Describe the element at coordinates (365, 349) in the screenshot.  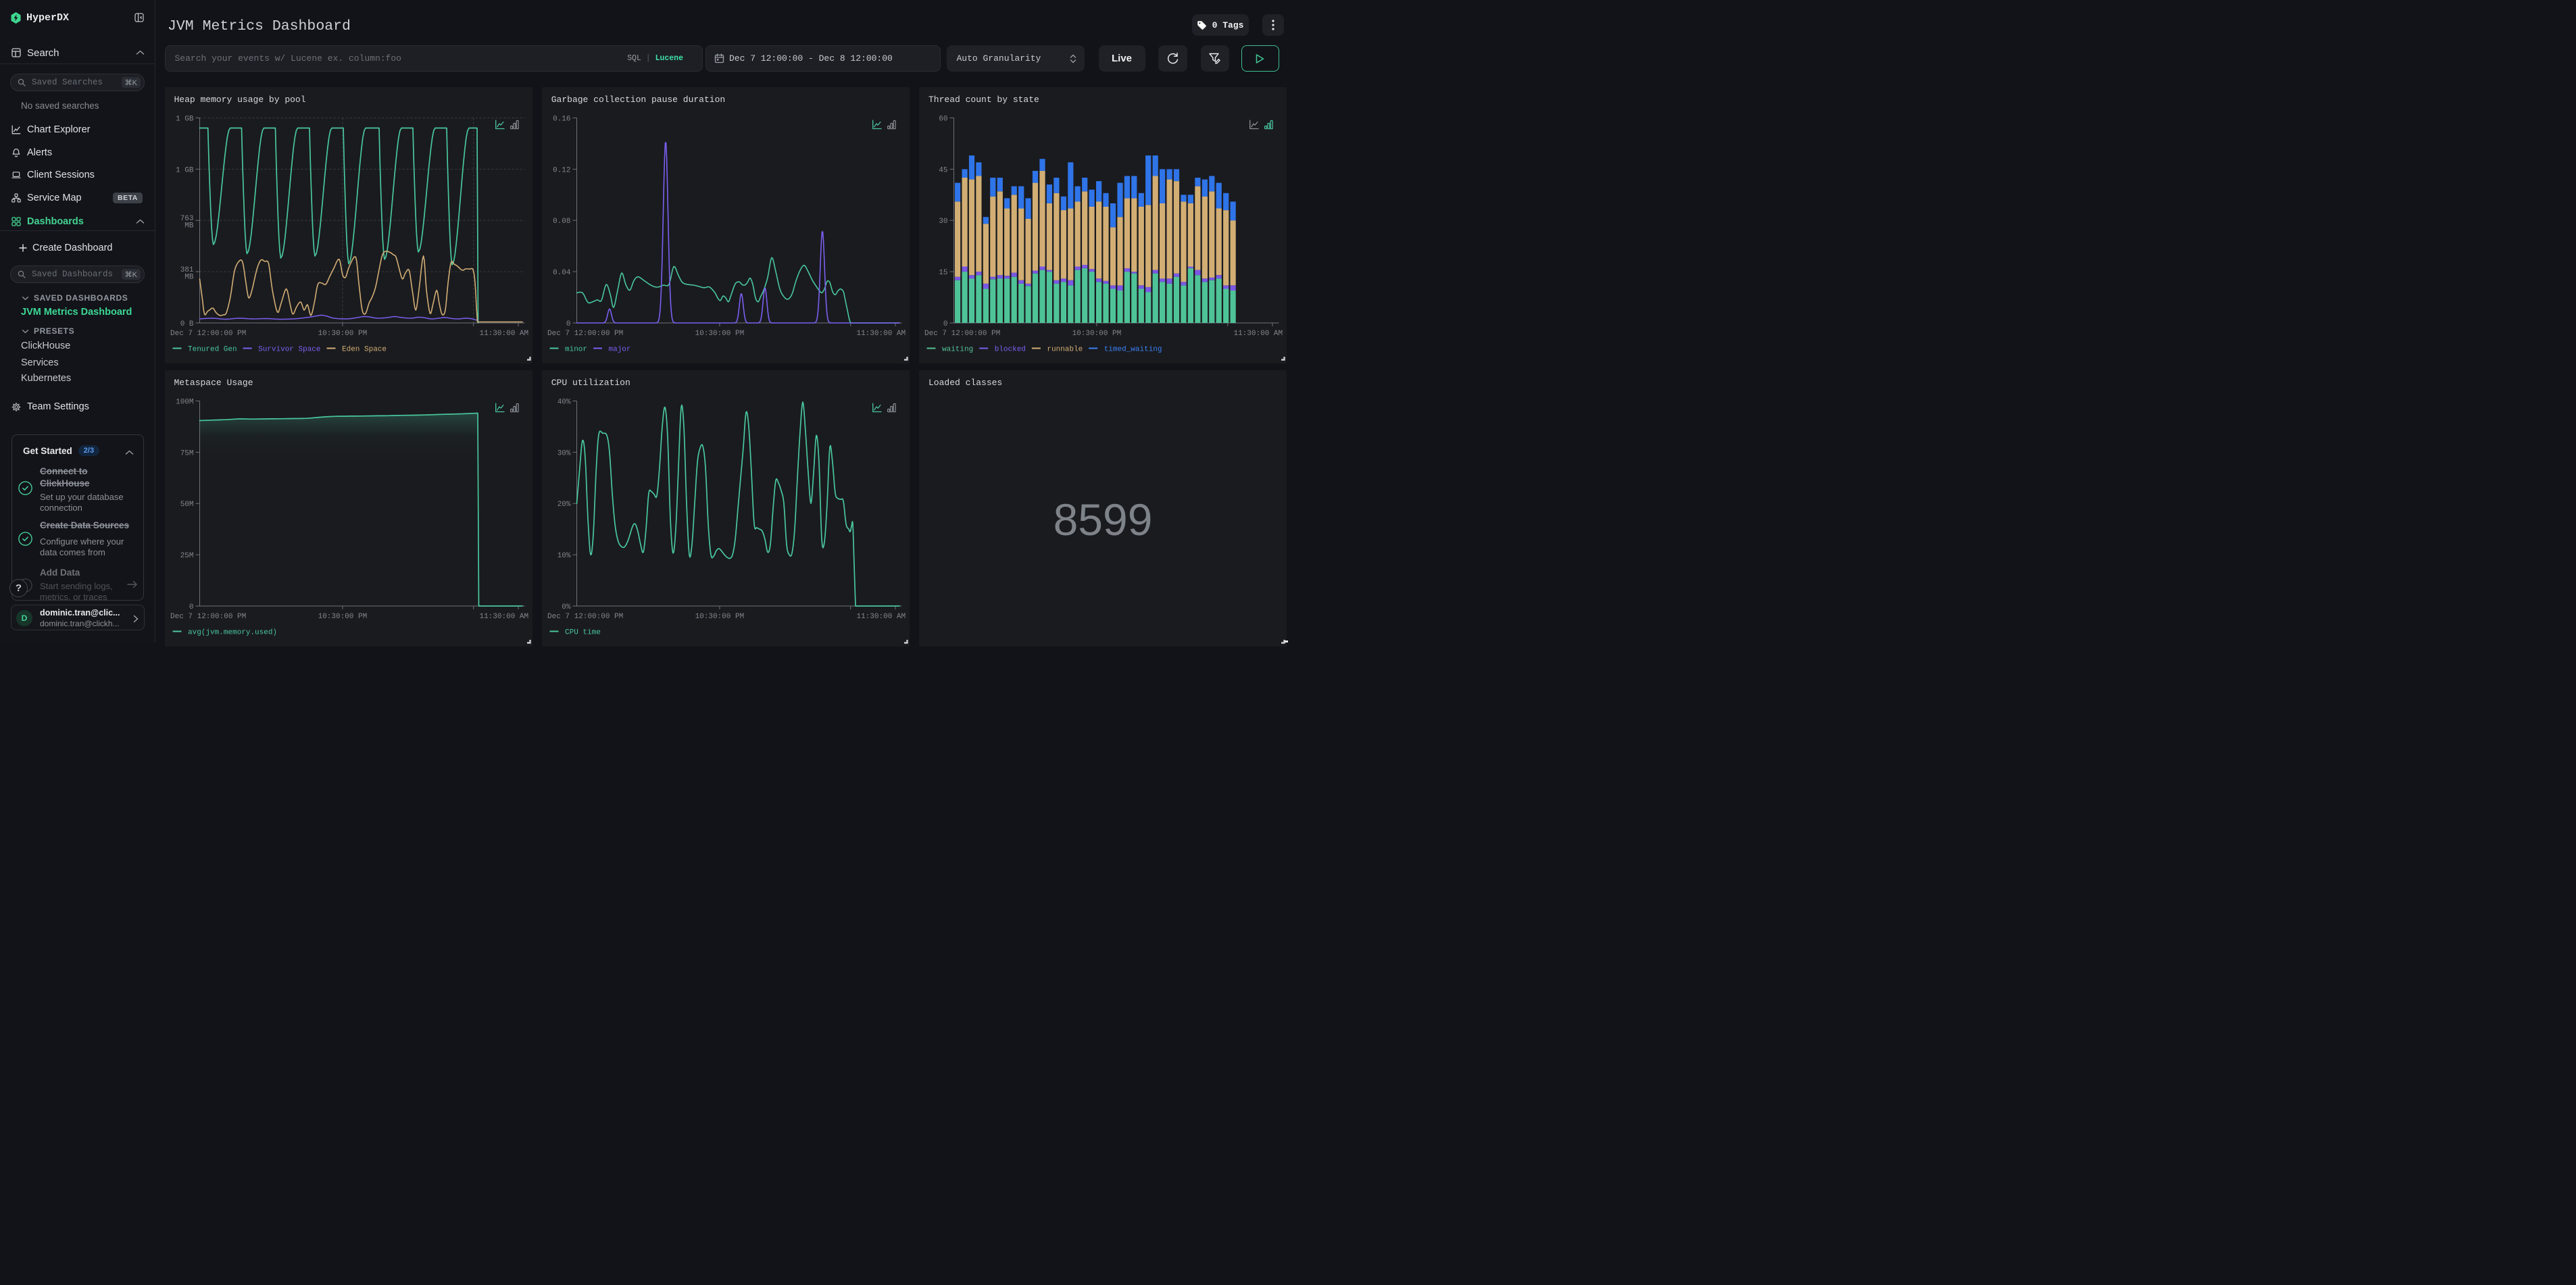
I see `svg-text: Eden Space` at that location.